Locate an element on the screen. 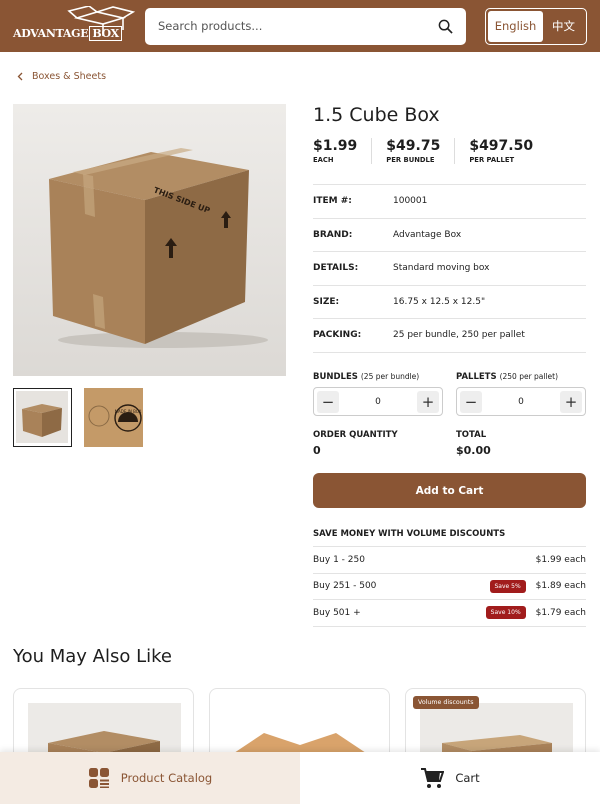 This screenshot has width=600, height=804. bundles-value: 0 is located at coordinates (378, 402).